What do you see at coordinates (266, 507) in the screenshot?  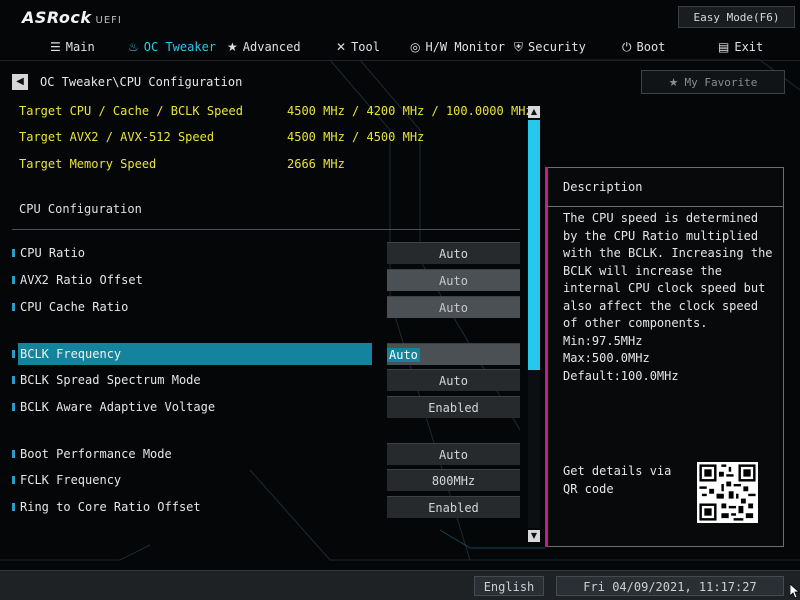 I see `setting-row-ring-to-core-ratio-offset: Ring to Core Ratio Offset Enabled` at bounding box center [266, 507].